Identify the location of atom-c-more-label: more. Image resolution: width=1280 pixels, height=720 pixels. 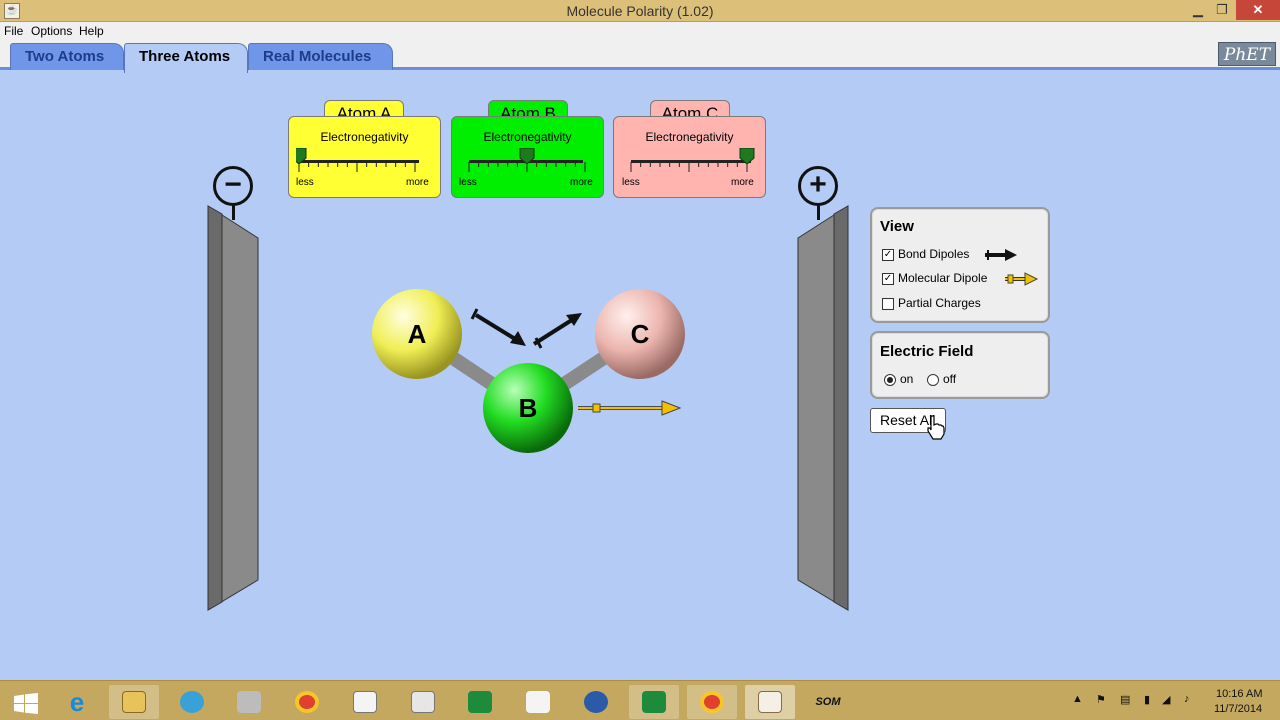
(742, 182).